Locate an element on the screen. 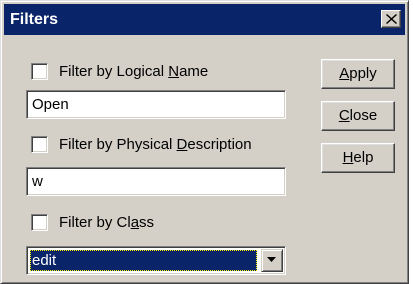 The image size is (413, 284). filter-physical-description-label: Filter by Physical Description is located at coordinates (155, 145).